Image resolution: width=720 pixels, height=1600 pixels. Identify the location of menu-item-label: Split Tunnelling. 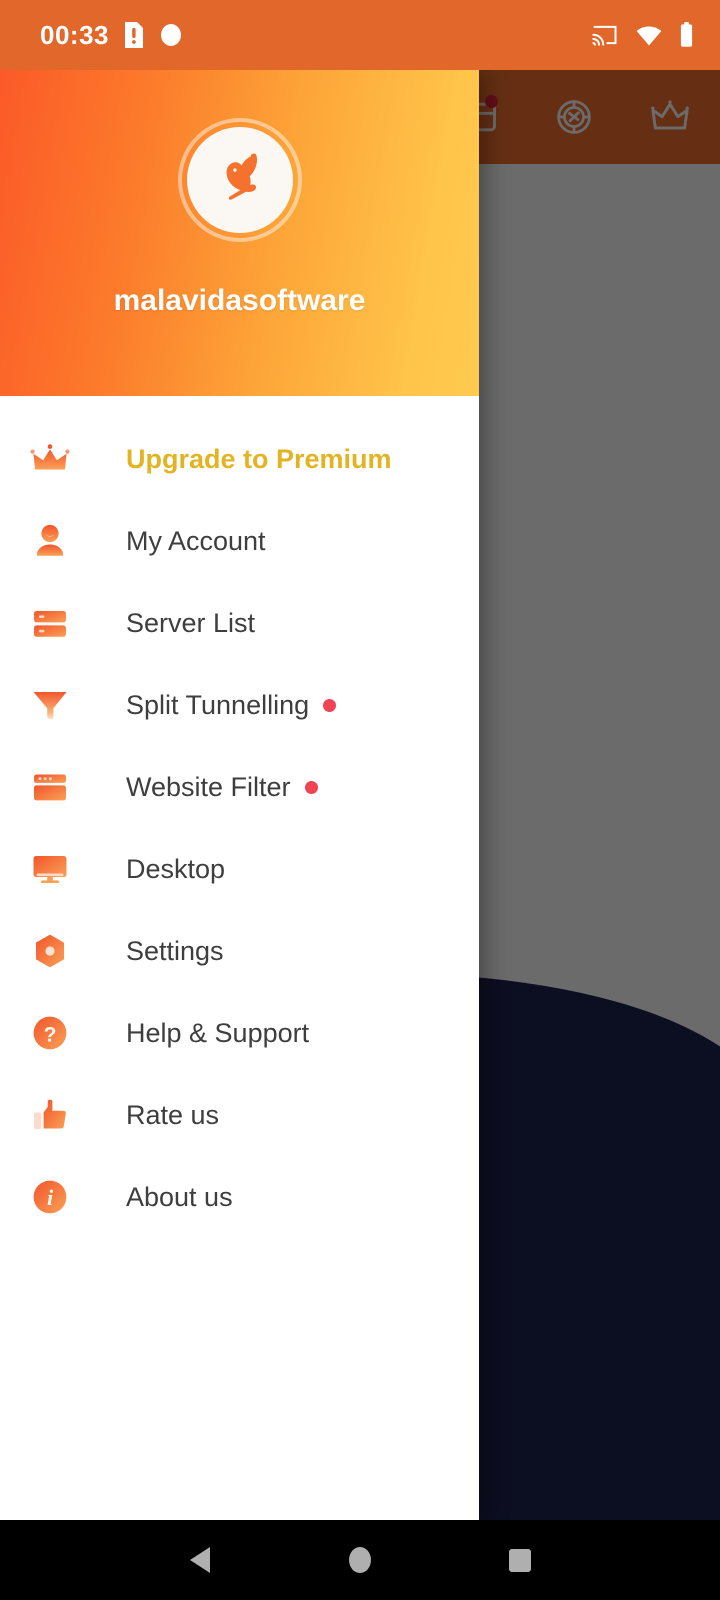
(218, 704).